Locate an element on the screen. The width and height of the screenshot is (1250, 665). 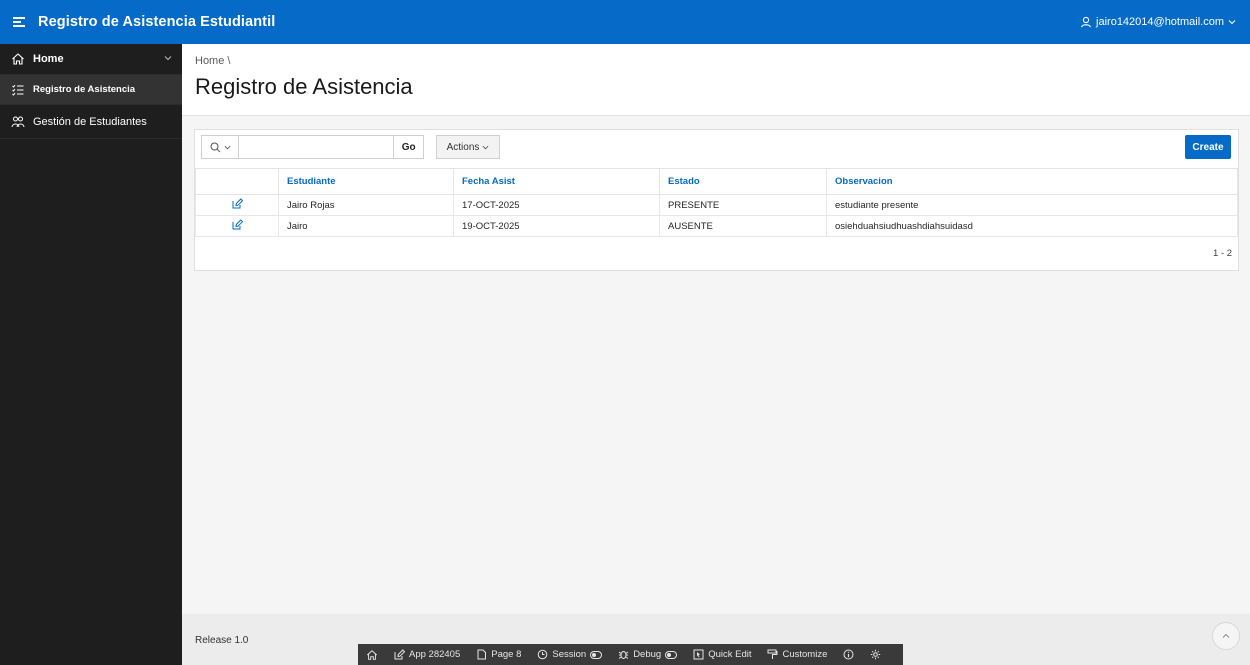
cell-fecha-asist: 19-OCT-2025 is located at coordinates (556, 226).